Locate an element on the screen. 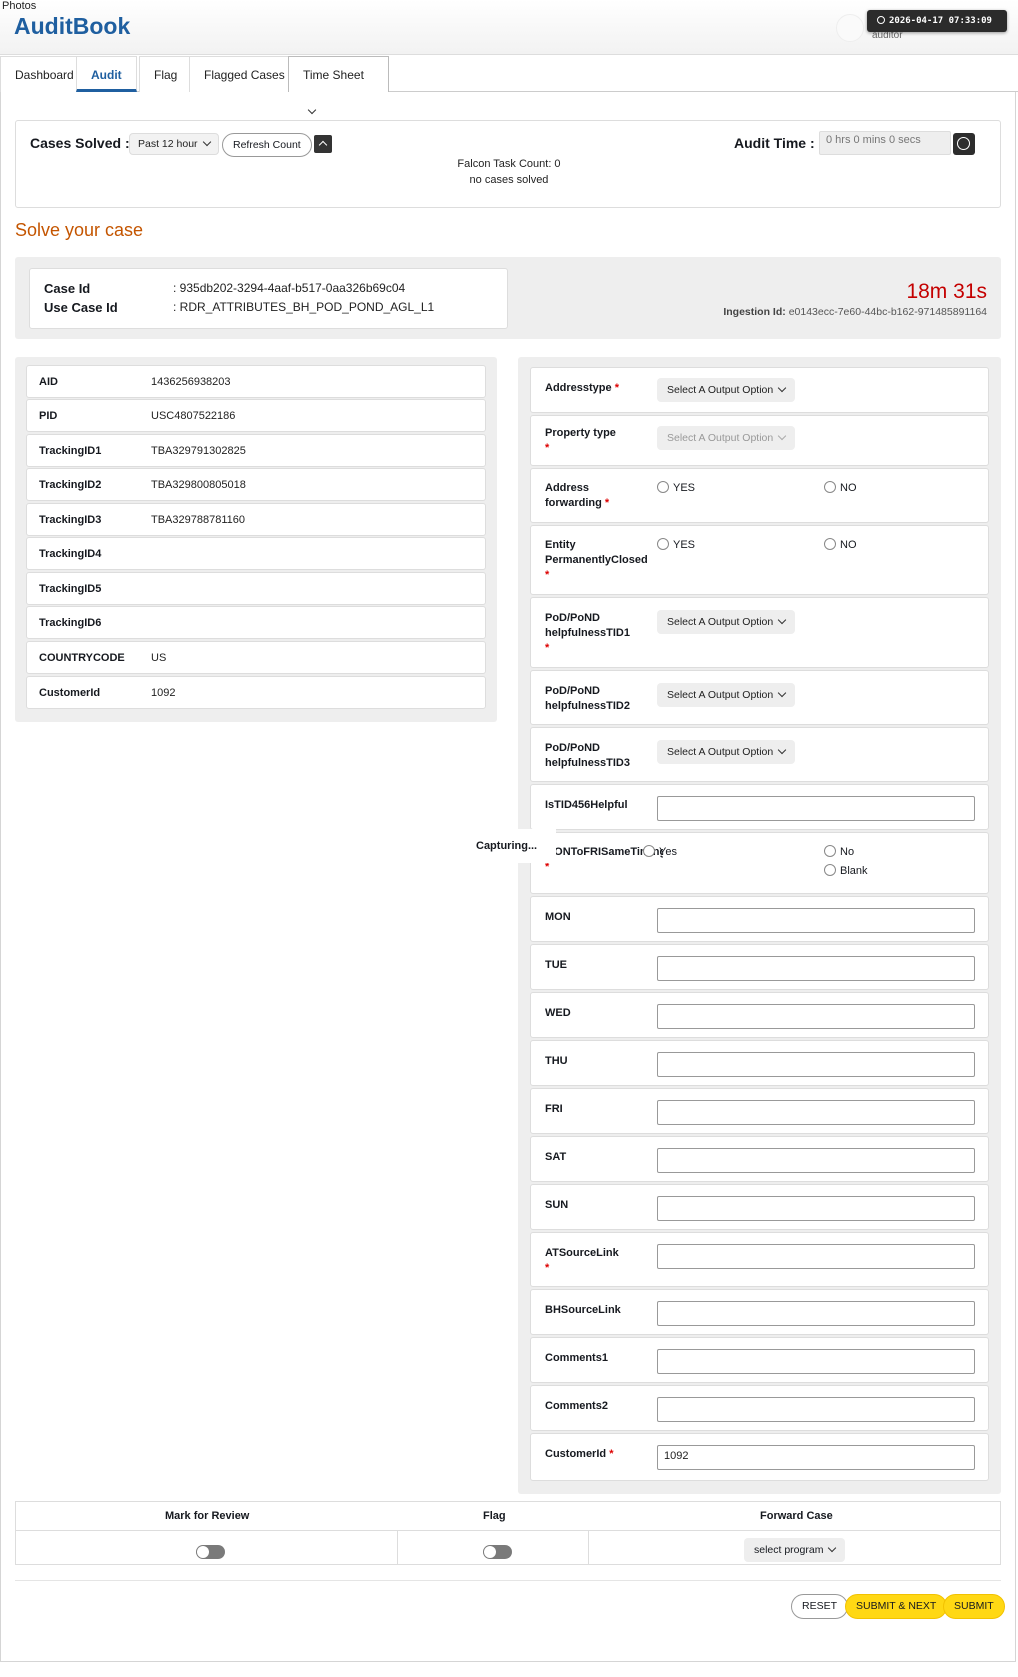 Image resolution: width=1018 pixels, height=1677 pixels. montofri-no-radio: No is located at coordinates (839, 851).